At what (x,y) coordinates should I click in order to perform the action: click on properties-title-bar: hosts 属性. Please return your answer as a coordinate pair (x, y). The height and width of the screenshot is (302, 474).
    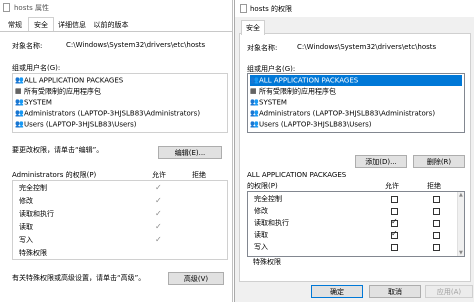
    Looking at the image, I should click on (116, 8).